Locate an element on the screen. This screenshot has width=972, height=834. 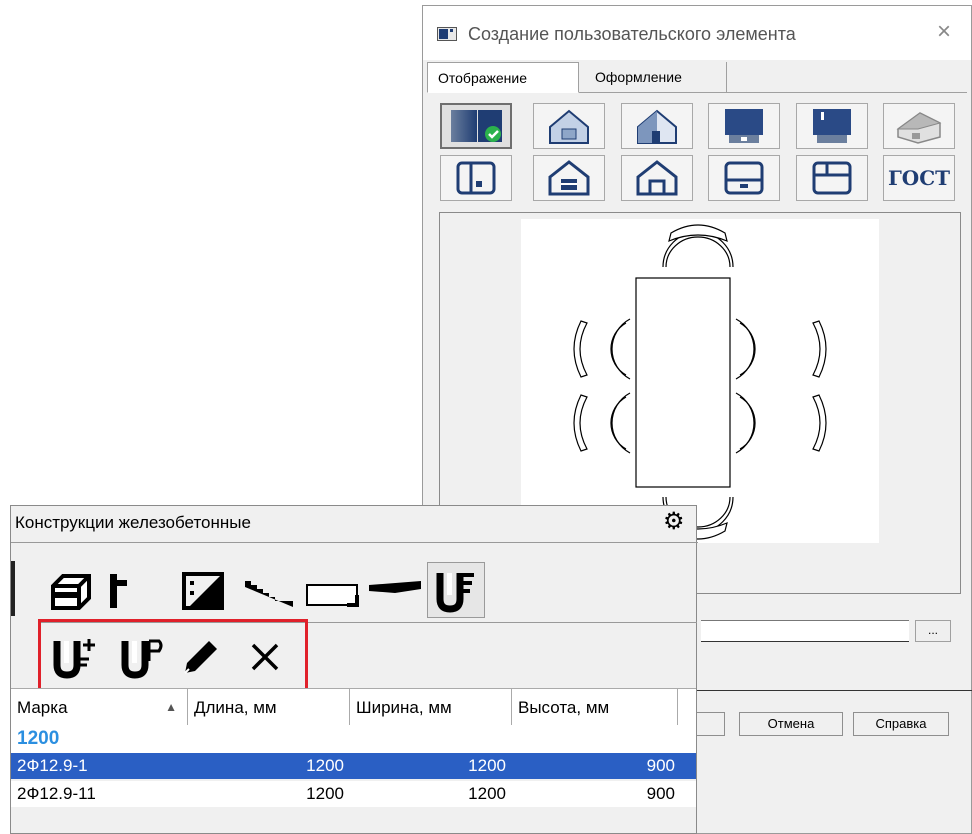
close-icon: × is located at coordinates (944, 32).